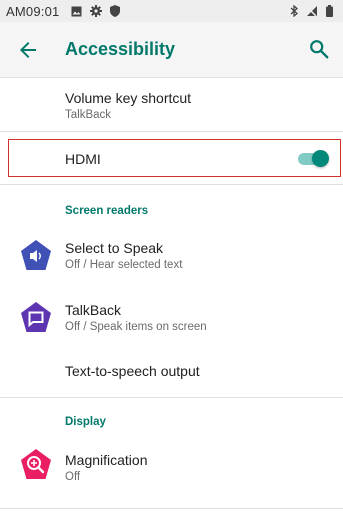 The width and height of the screenshot is (343, 513). Describe the element at coordinates (171, 158) in the screenshot. I see `hdmi-item: HDMI` at that location.